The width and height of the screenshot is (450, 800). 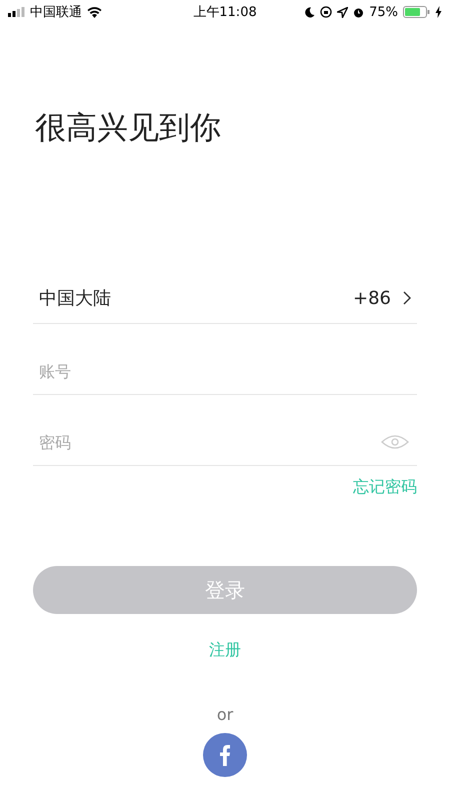 I want to click on alarm-clock-icon, so click(x=358, y=12).